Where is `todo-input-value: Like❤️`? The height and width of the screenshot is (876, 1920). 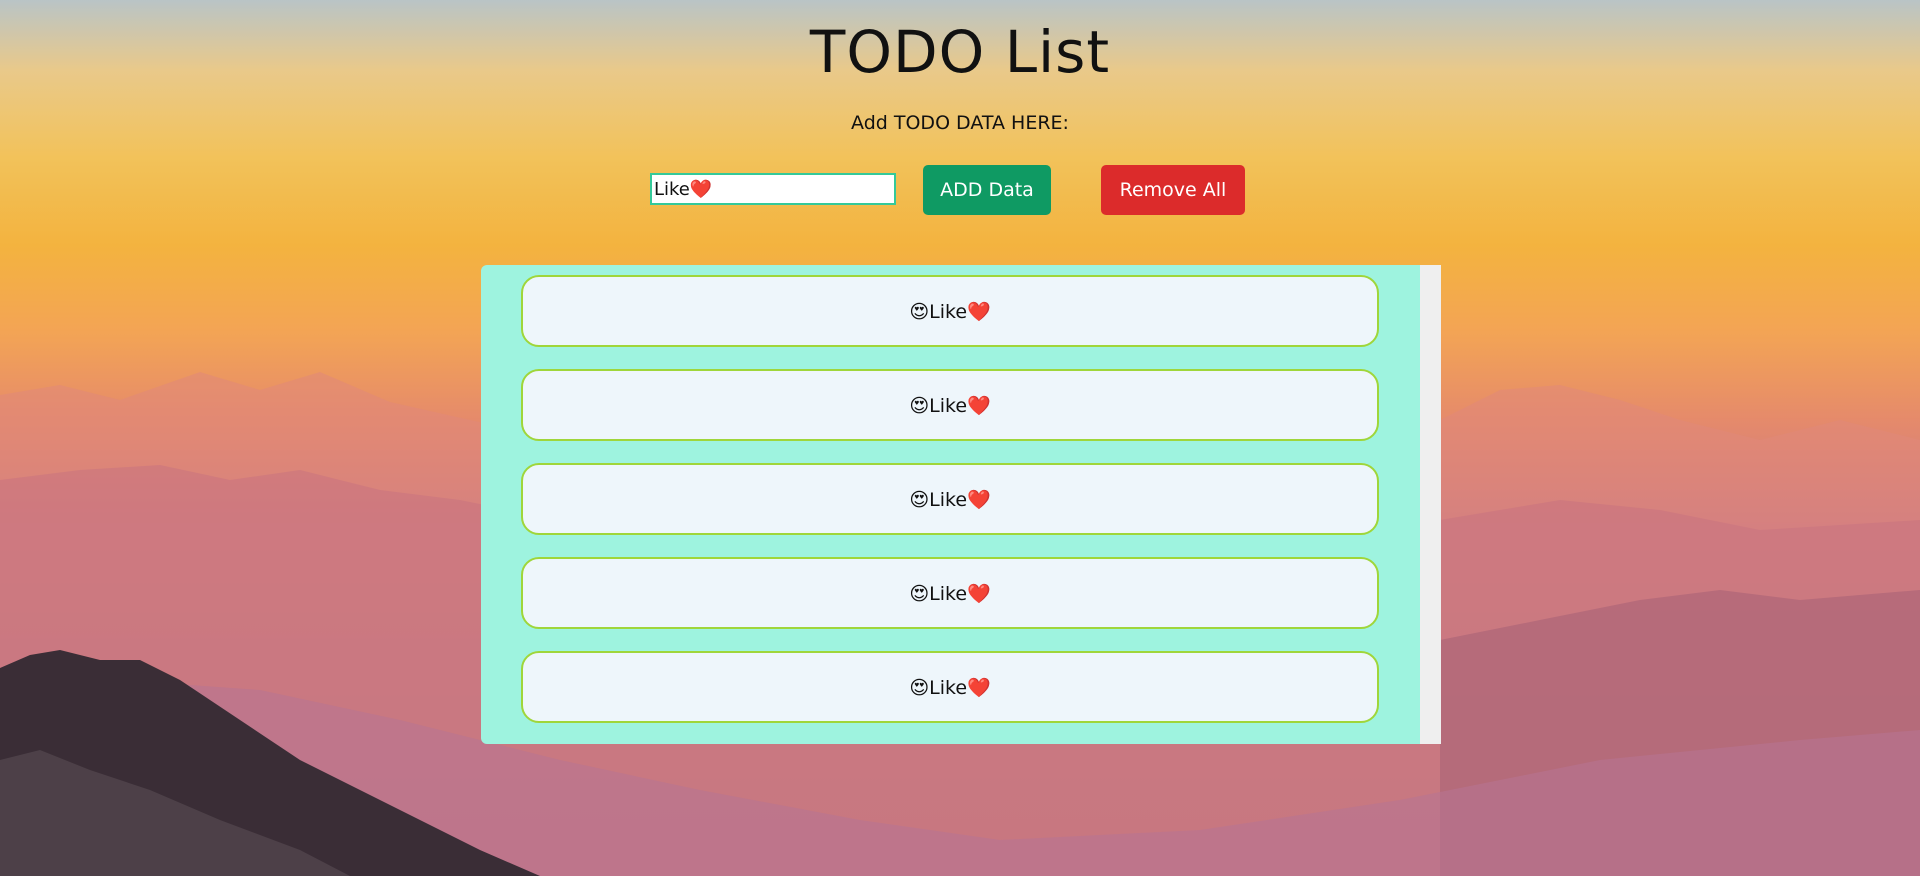 todo-input-value: Like❤️ is located at coordinates (683, 189).